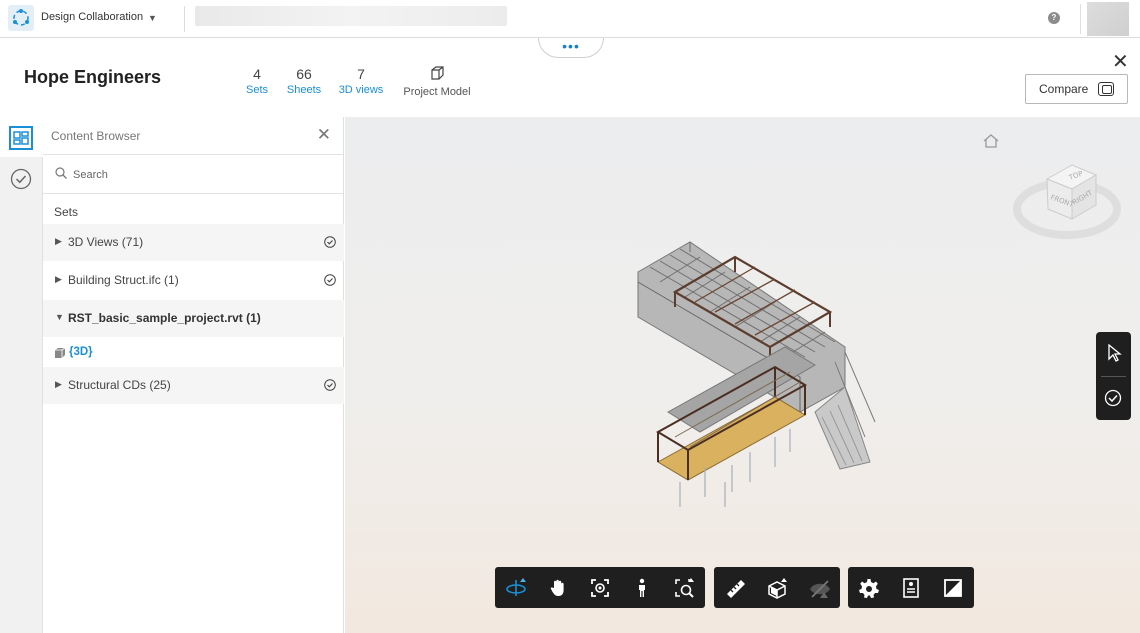  Describe the element at coordinates (193, 242) in the screenshot. I see `tree-item-3d-views: ▶ 3D Views (71)` at that location.